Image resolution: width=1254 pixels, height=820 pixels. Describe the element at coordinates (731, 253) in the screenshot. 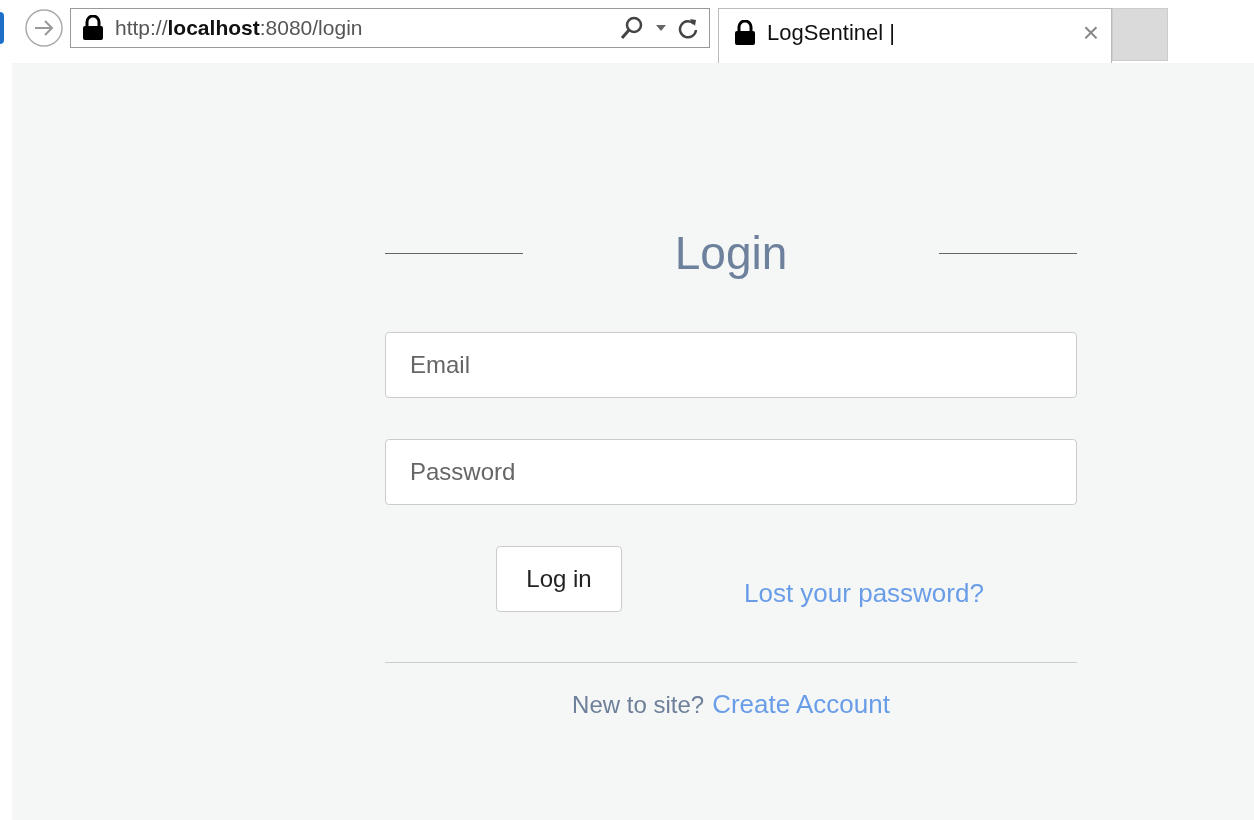

I see `login-heading: Login` at that location.